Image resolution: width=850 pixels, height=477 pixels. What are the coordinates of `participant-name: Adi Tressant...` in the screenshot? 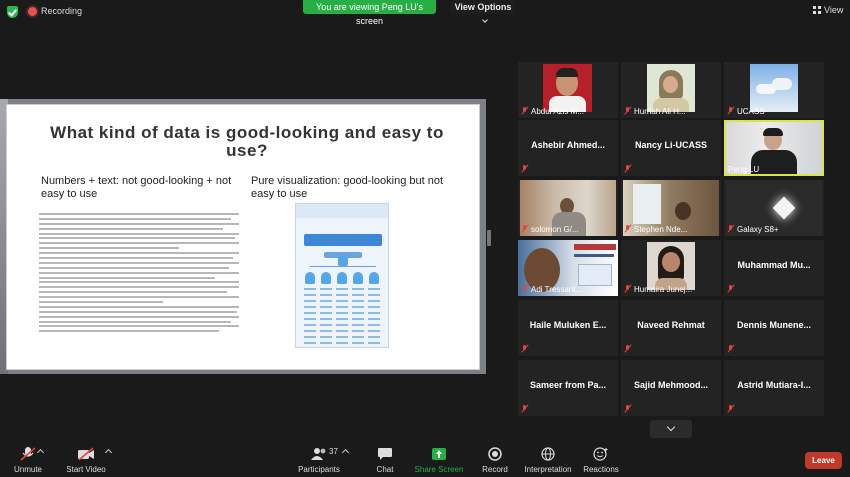 It's located at (557, 289).